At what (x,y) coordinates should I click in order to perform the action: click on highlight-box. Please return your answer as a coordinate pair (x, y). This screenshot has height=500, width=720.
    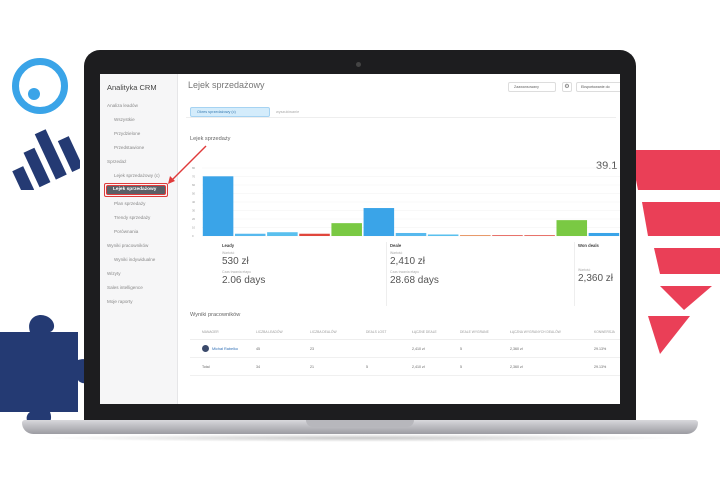
    Looking at the image, I should click on (136, 190).